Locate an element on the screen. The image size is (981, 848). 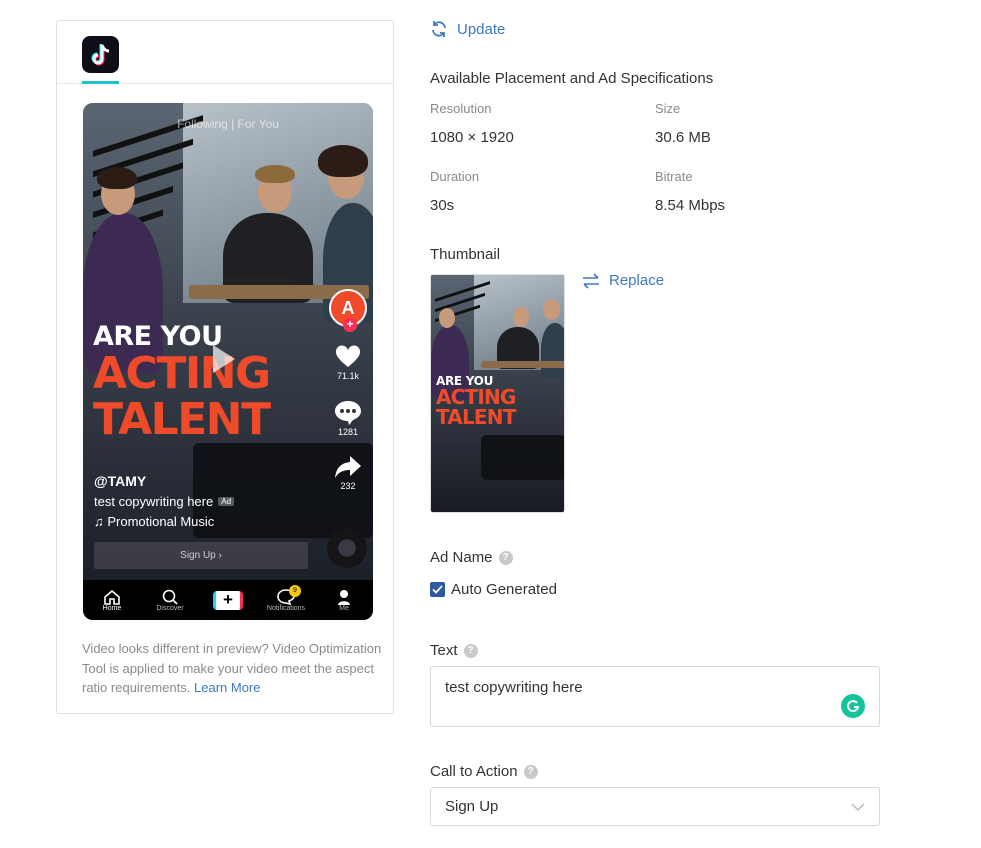
thumb-headline-3: TALENT is located at coordinates (476, 417).